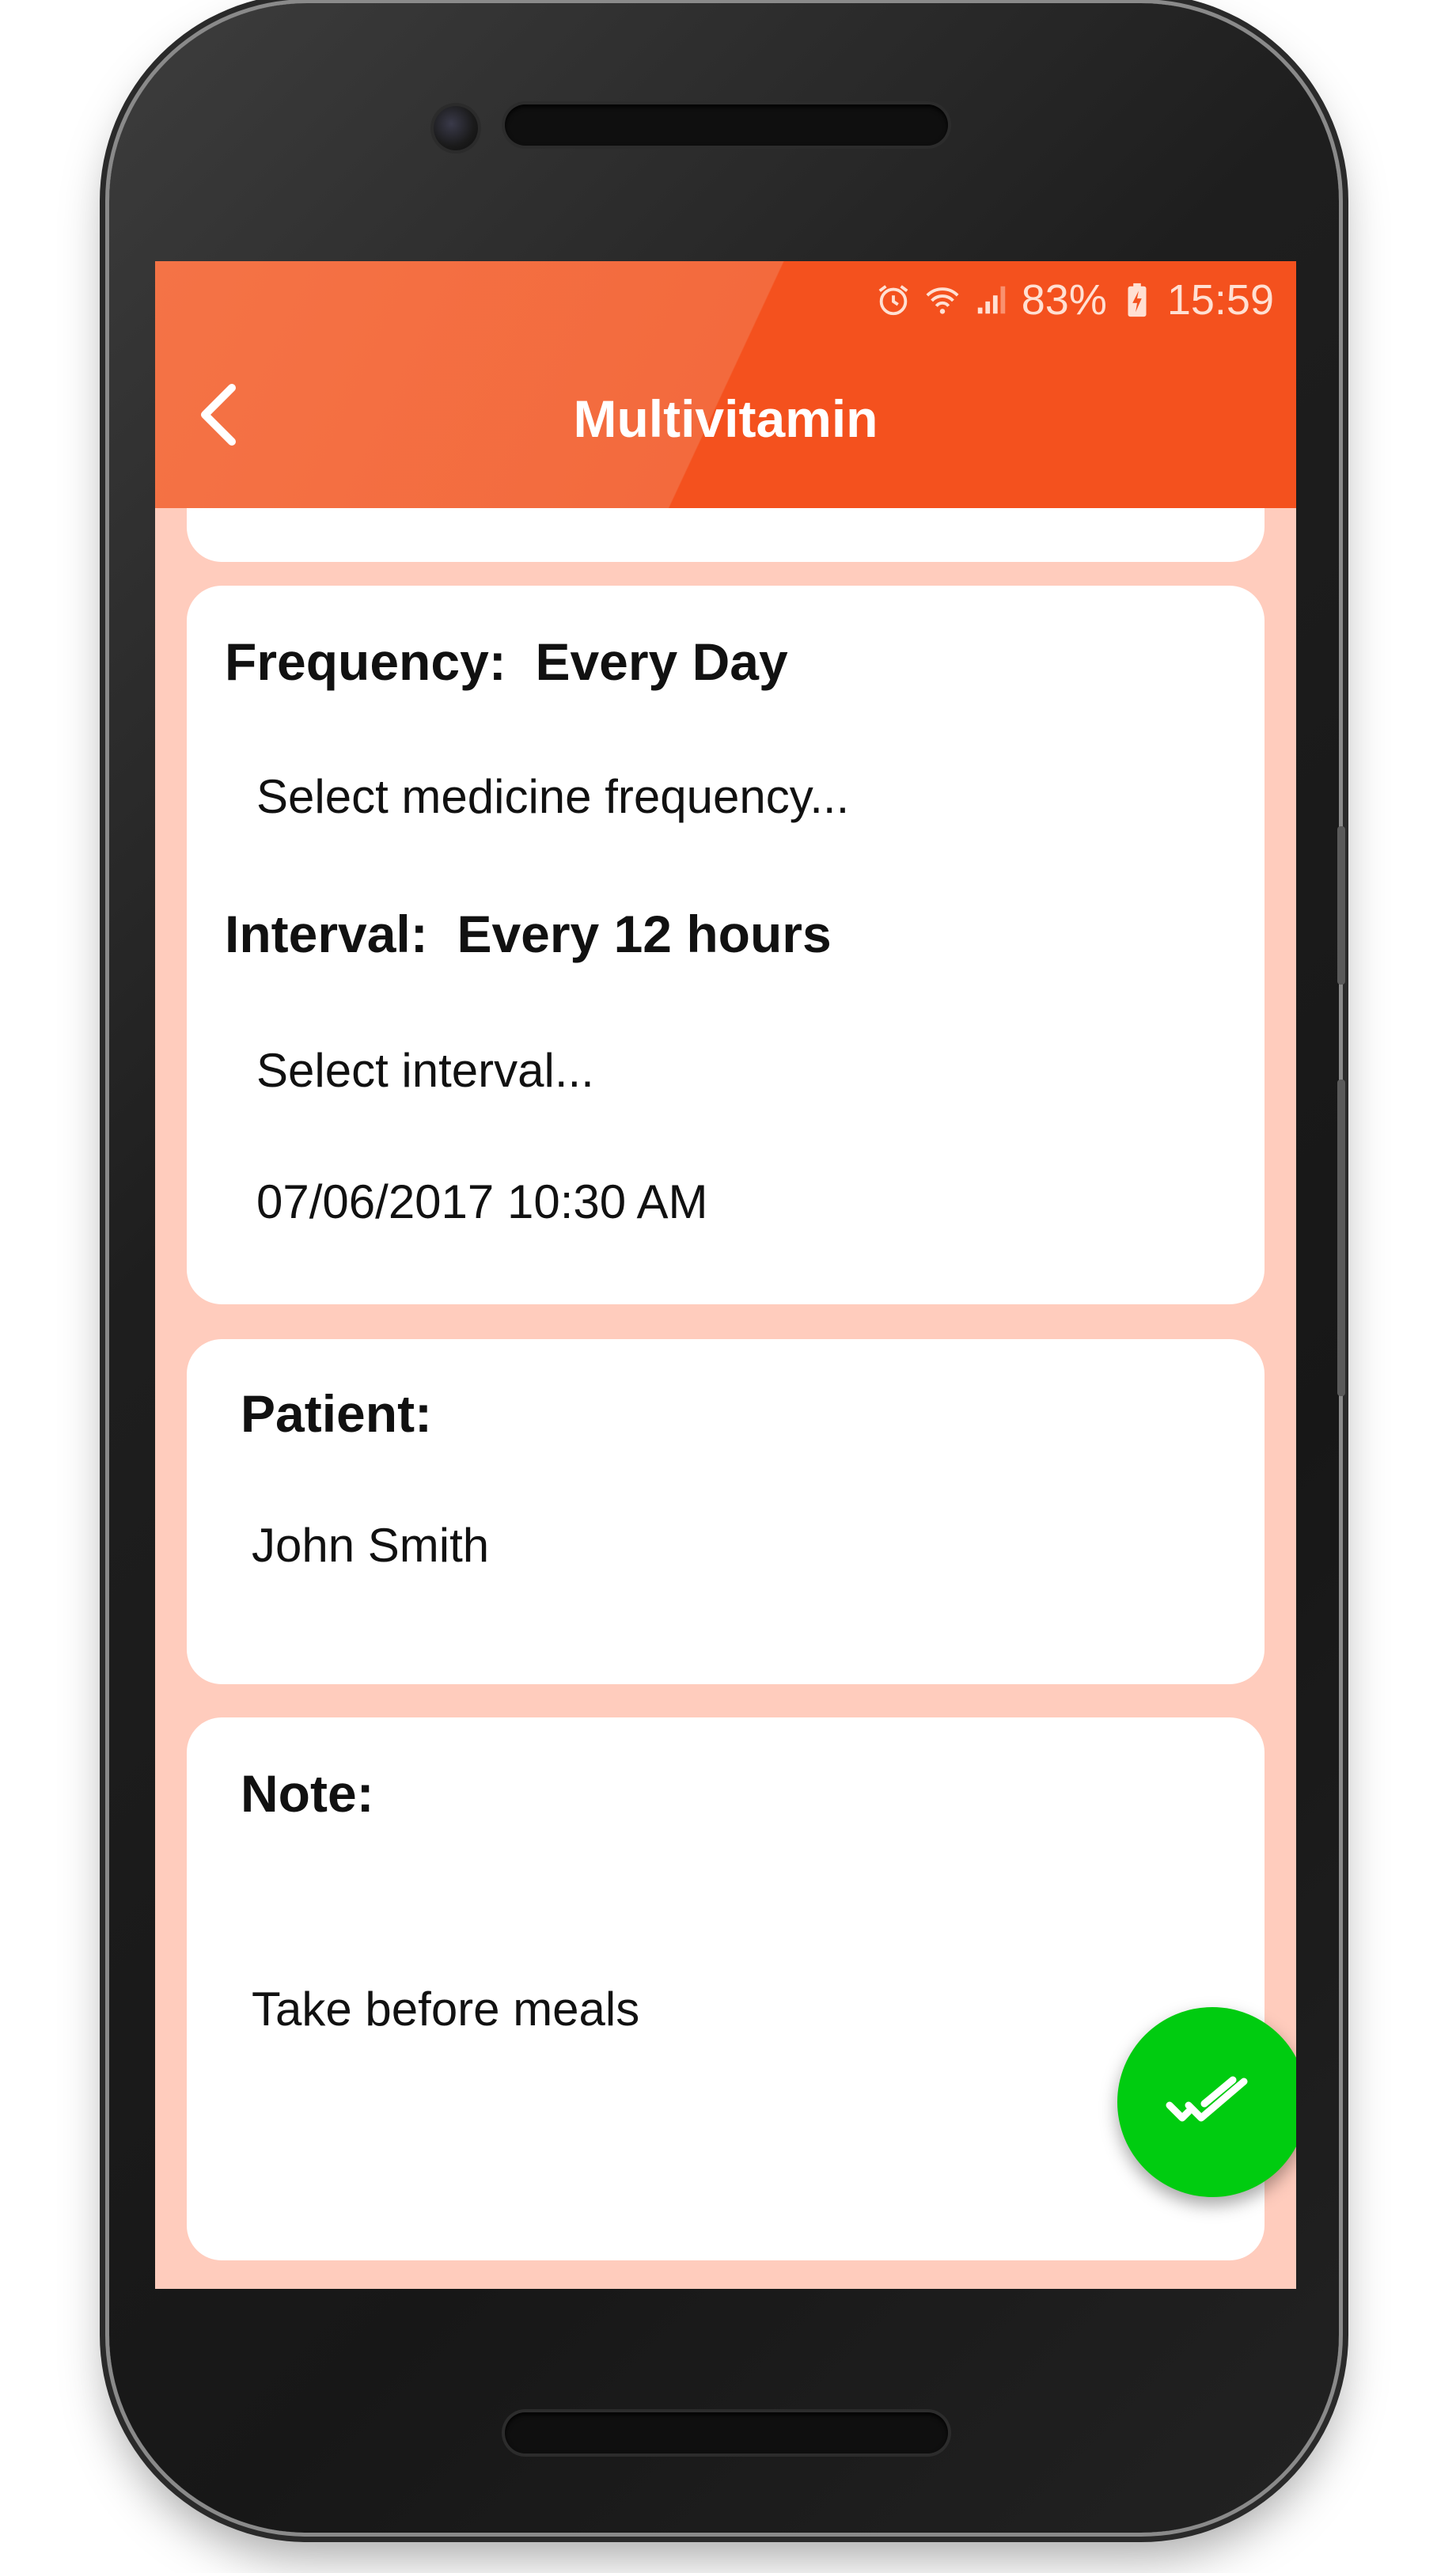  What do you see at coordinates (370, 1545) in the screenshot?
I see `patient-name: John Smith` at bounding box center [370, 1545].